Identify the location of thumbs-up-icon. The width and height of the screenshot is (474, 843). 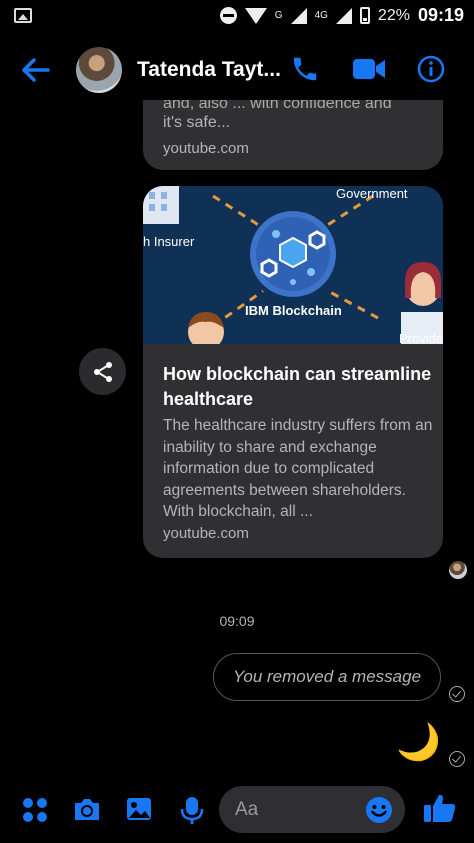
(440, 808).